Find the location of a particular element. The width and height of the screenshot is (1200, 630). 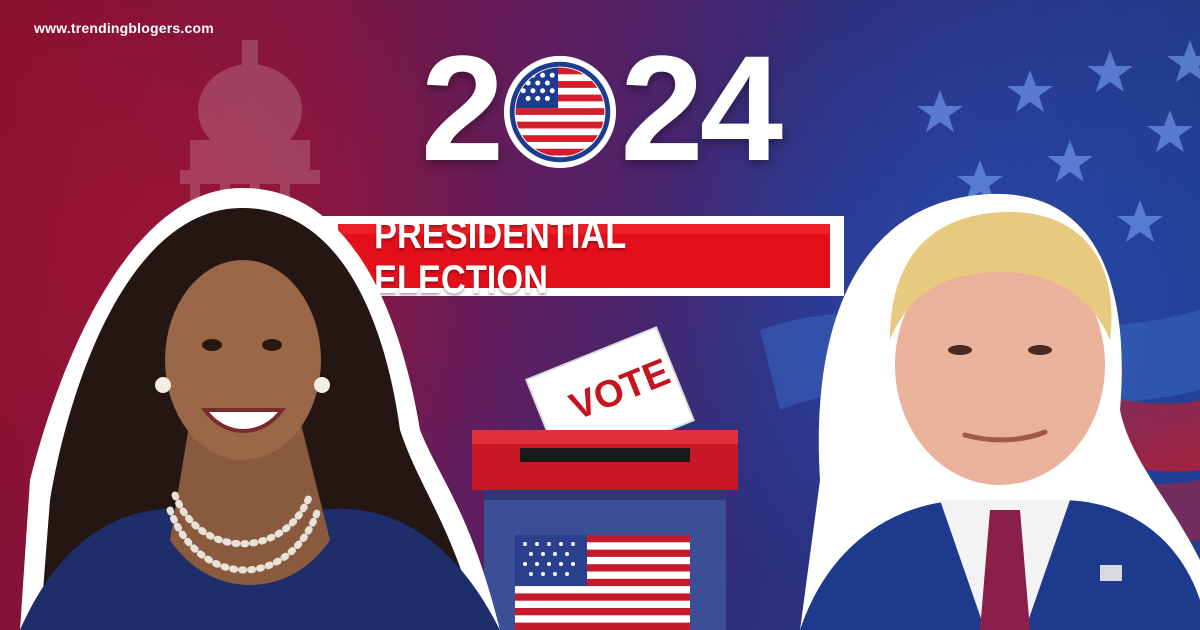

year-headline: 2 24 is located at coordinates (600, 108).